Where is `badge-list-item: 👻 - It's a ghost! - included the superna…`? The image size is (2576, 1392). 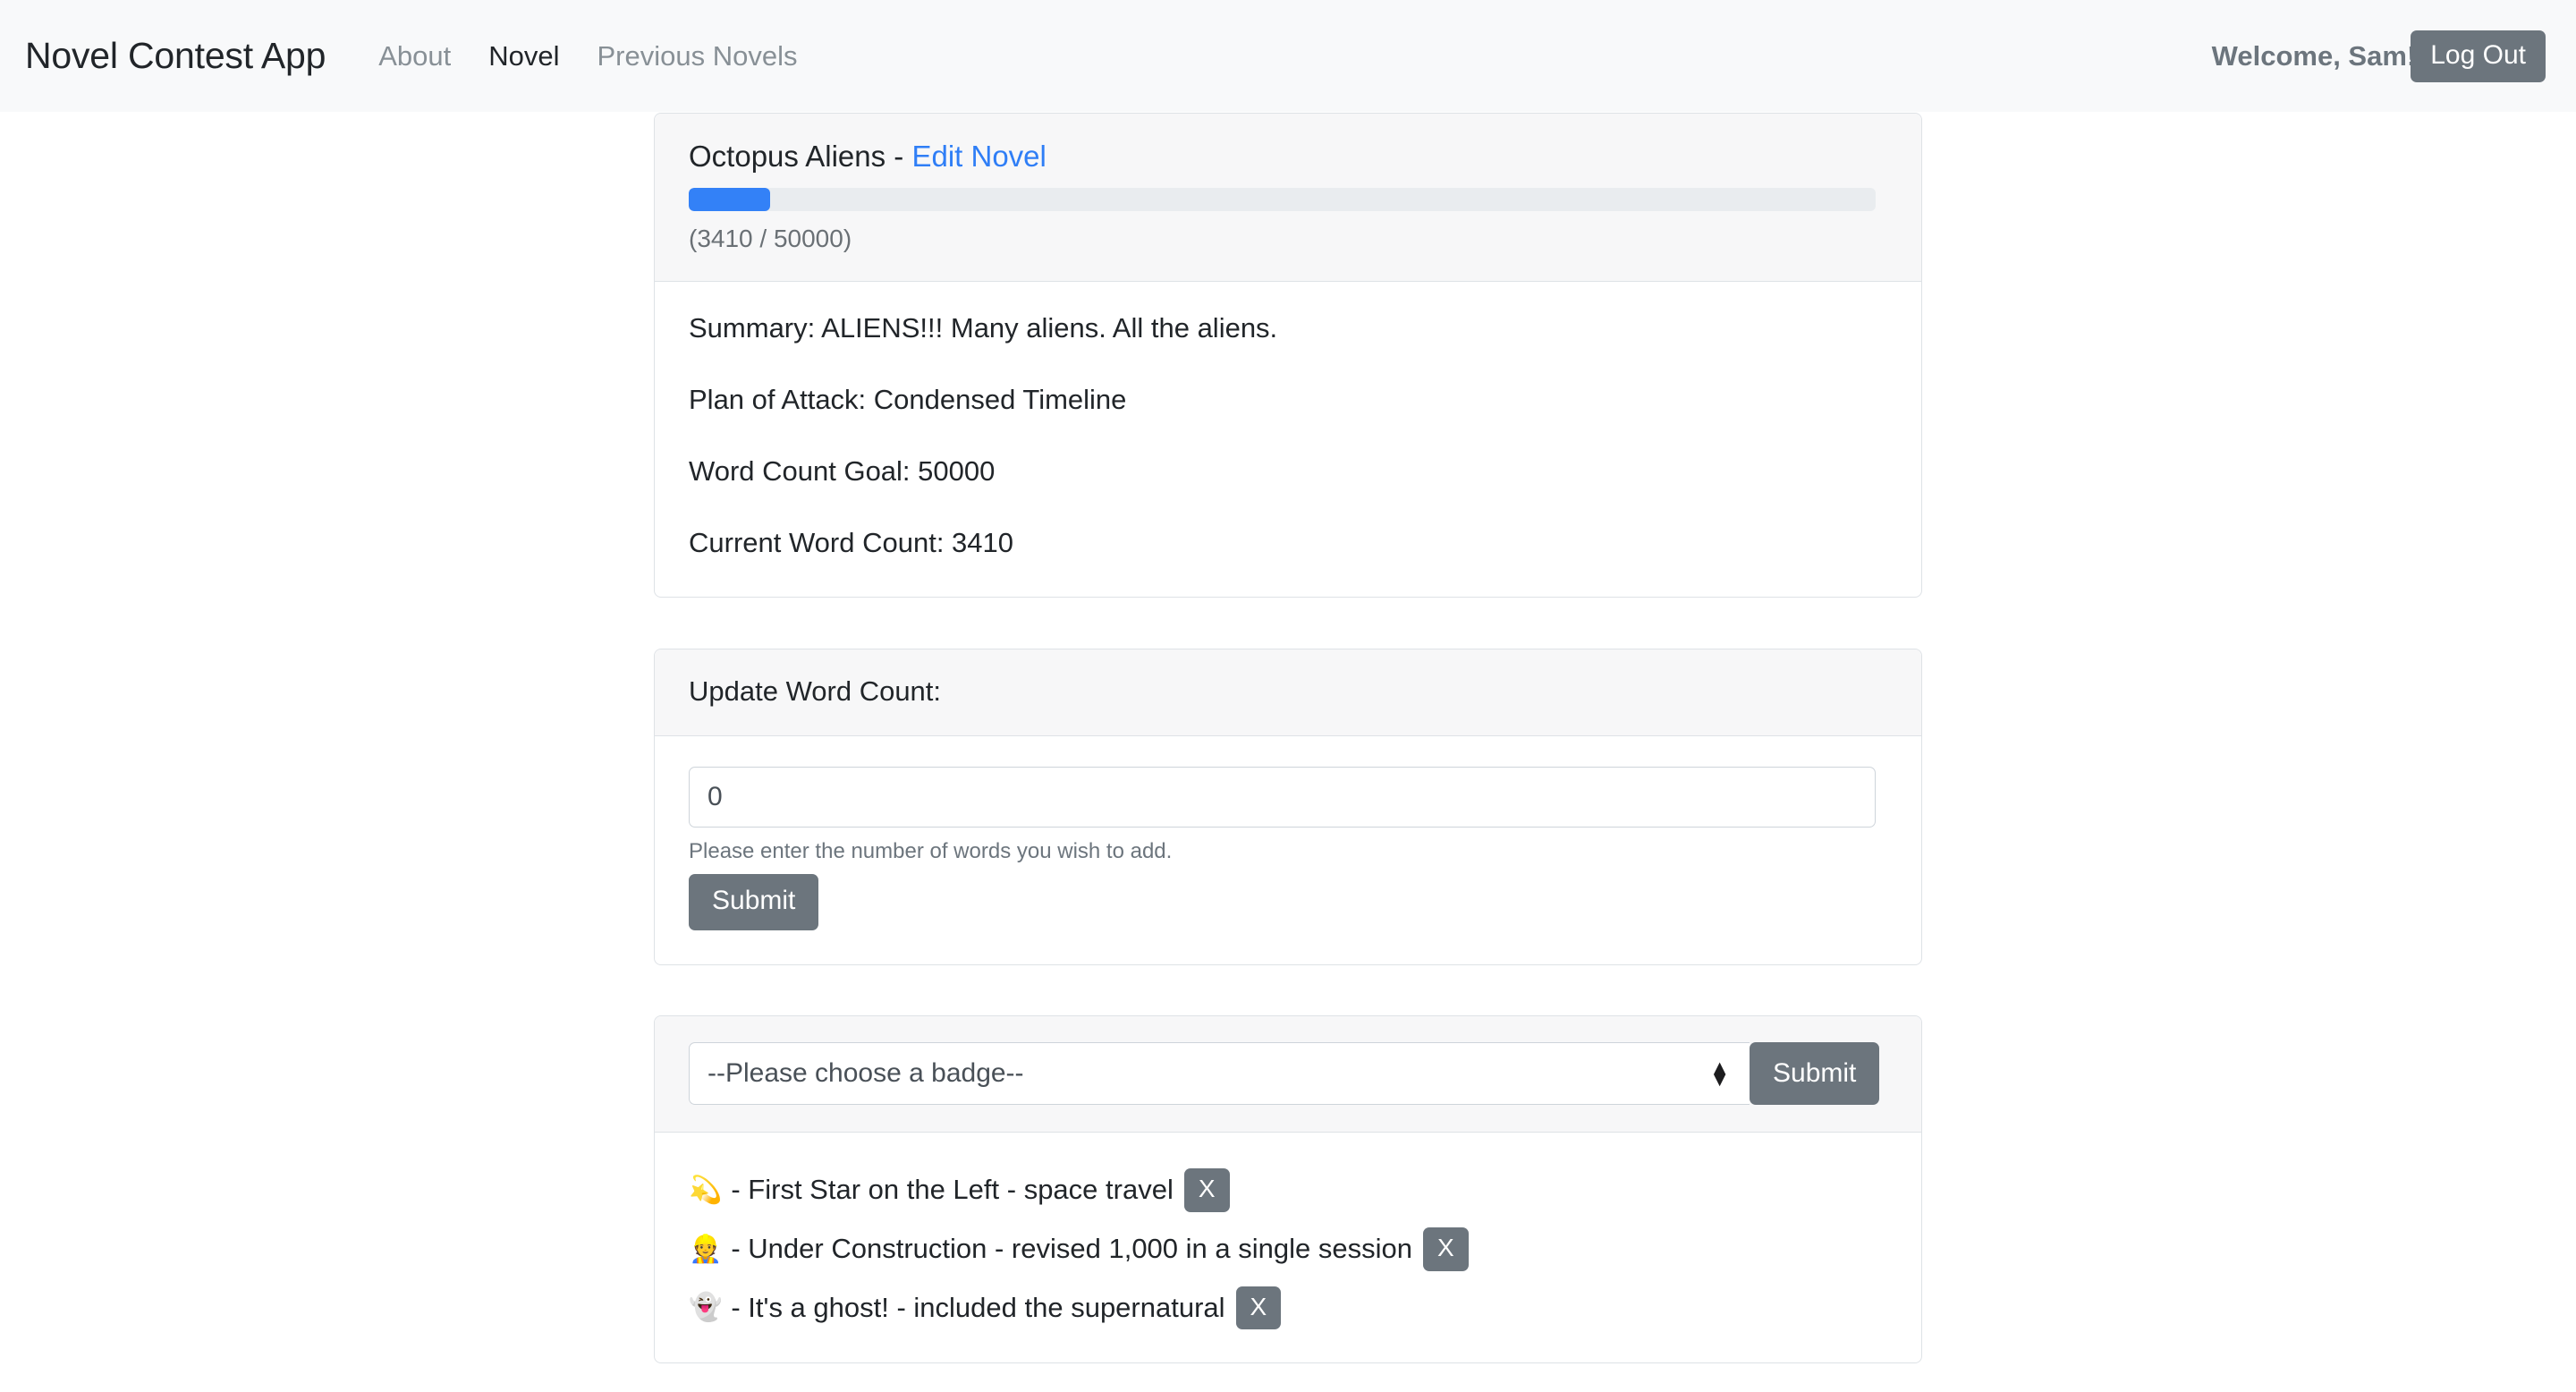
badge-list-item: 👻 - It's a ghost! - included the superna… is located at coordinates (1288, 1308).